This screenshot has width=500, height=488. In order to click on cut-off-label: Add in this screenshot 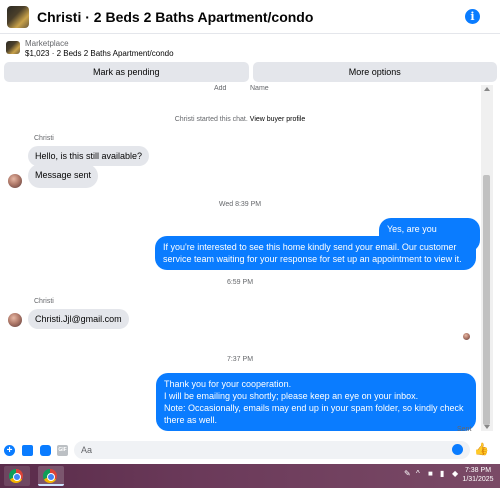, I will do `click(220, 88)`.